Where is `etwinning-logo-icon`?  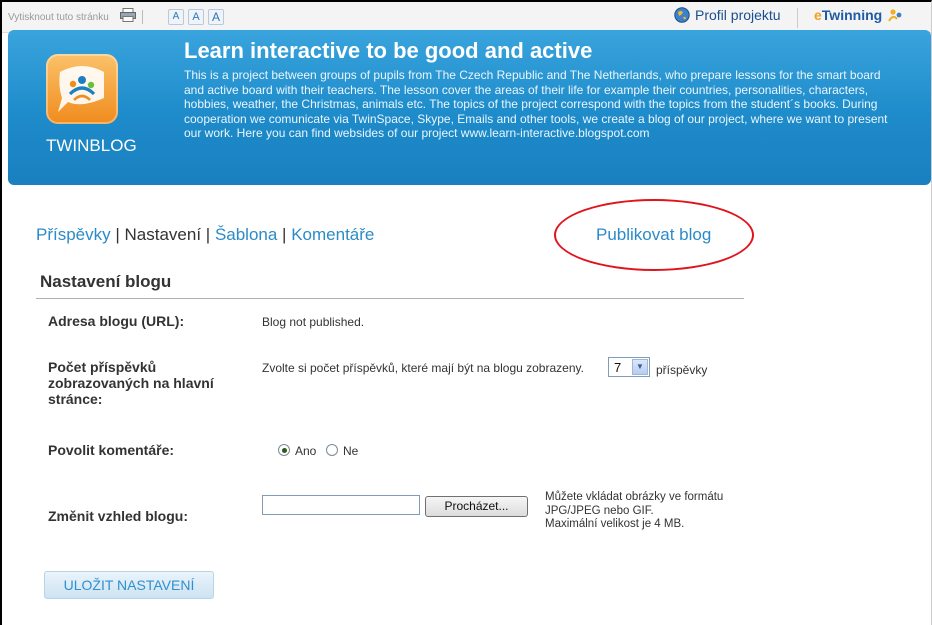 etwinning-logo-icon is located at coordinates (895, 15).